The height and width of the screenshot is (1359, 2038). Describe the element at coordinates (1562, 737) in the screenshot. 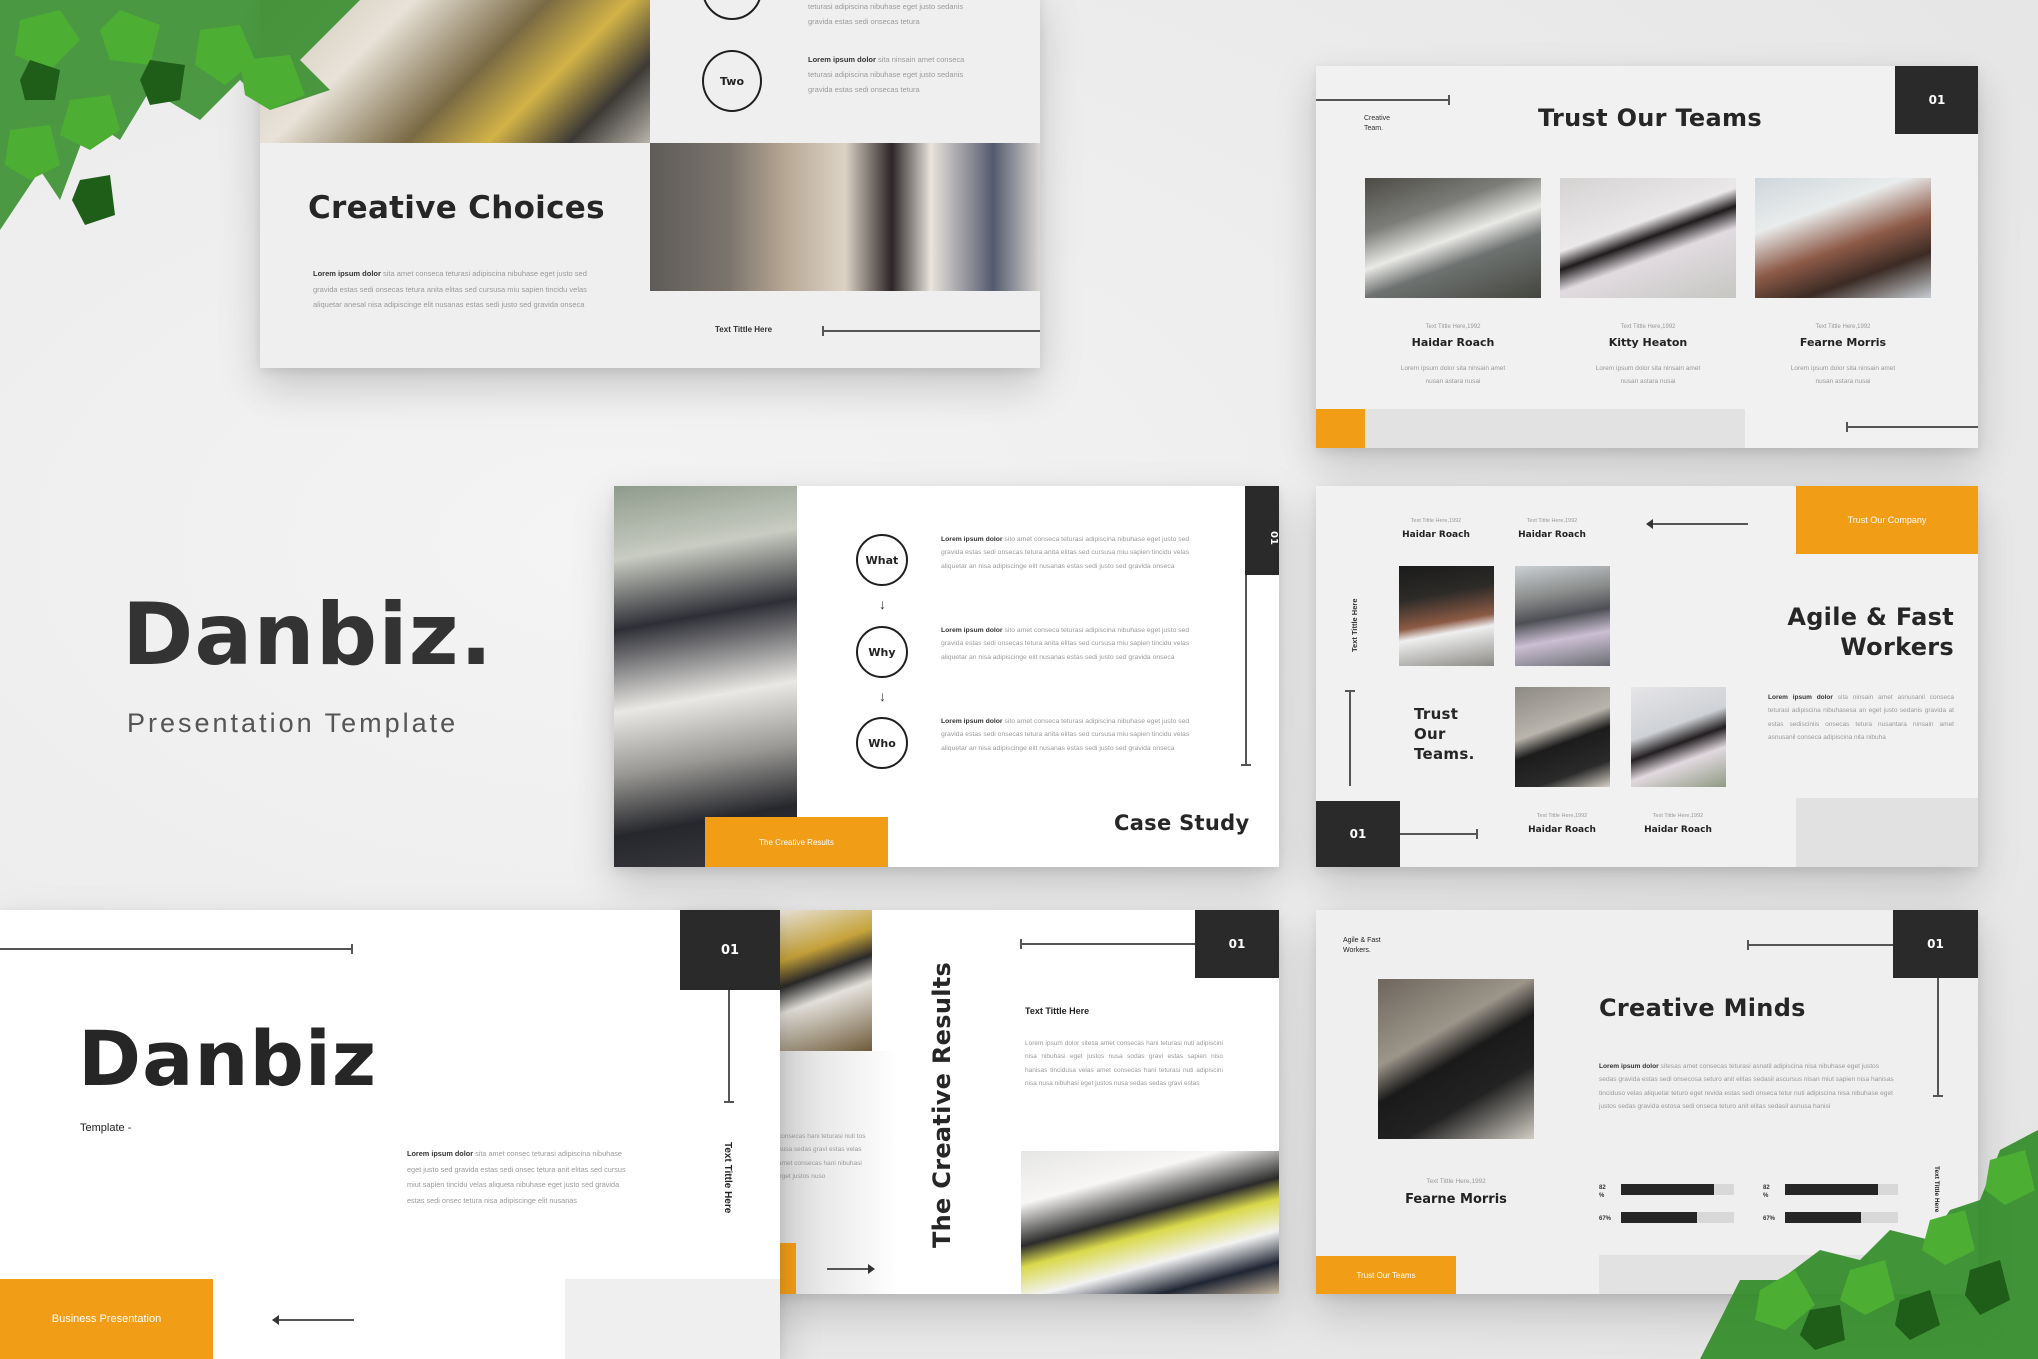

I see `photo-man-black-tshirt` at that location.